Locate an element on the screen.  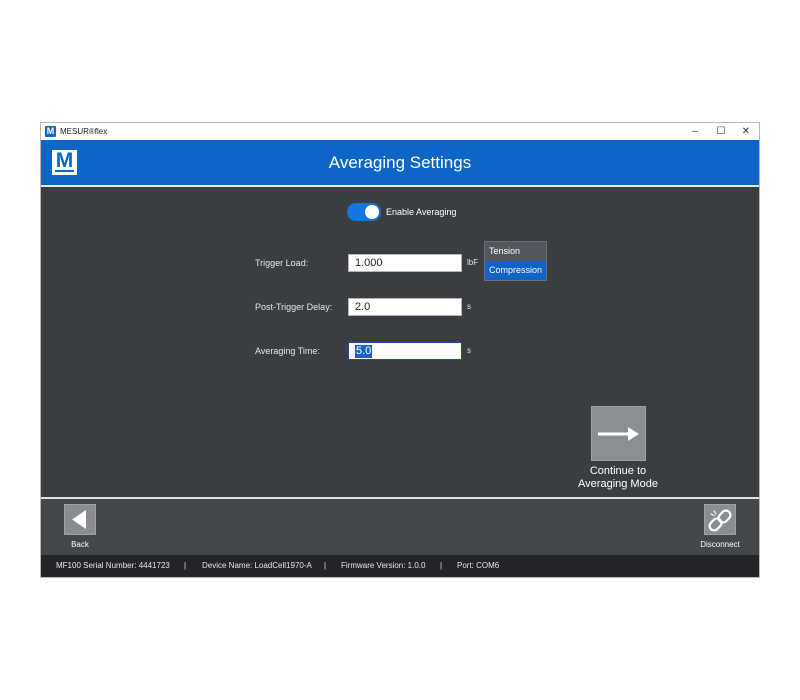
maximize-button: ☐ is located at coordinates (721, 131).